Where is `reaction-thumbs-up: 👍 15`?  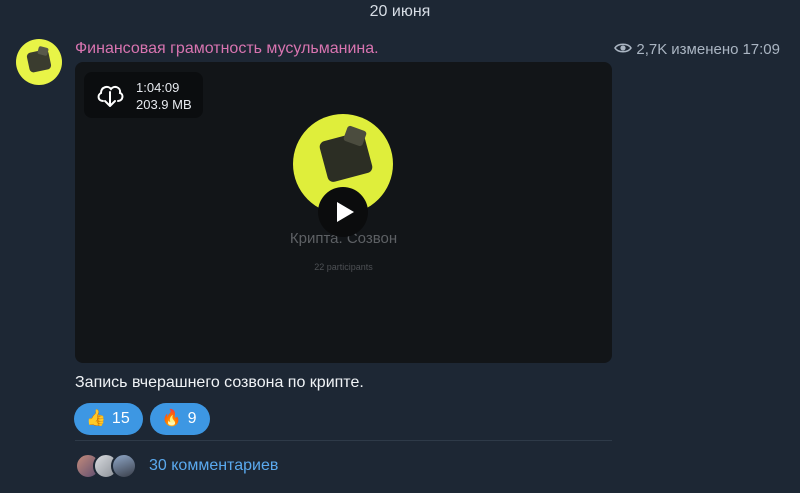 reaction-thumbs-up: 👍 15 is located at coordinates (108, 419).